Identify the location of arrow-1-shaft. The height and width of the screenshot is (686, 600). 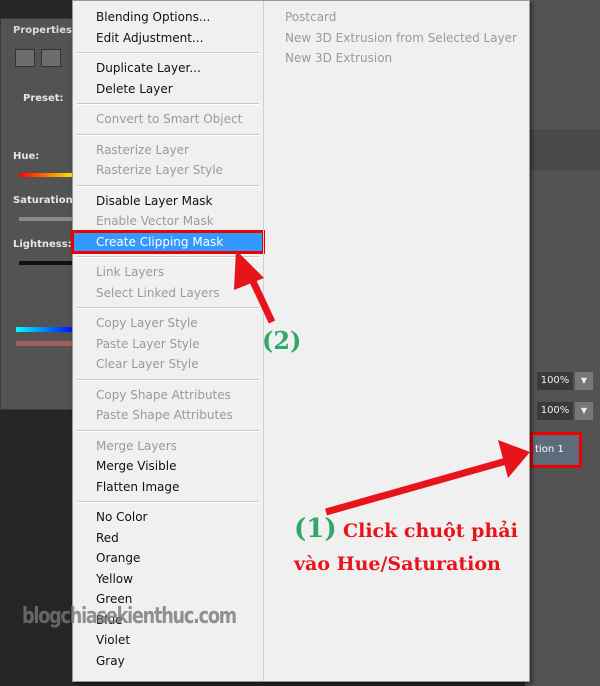
(418, 486).